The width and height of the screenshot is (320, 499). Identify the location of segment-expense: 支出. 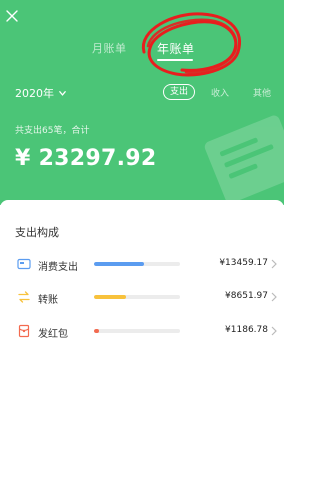
(179, 92).